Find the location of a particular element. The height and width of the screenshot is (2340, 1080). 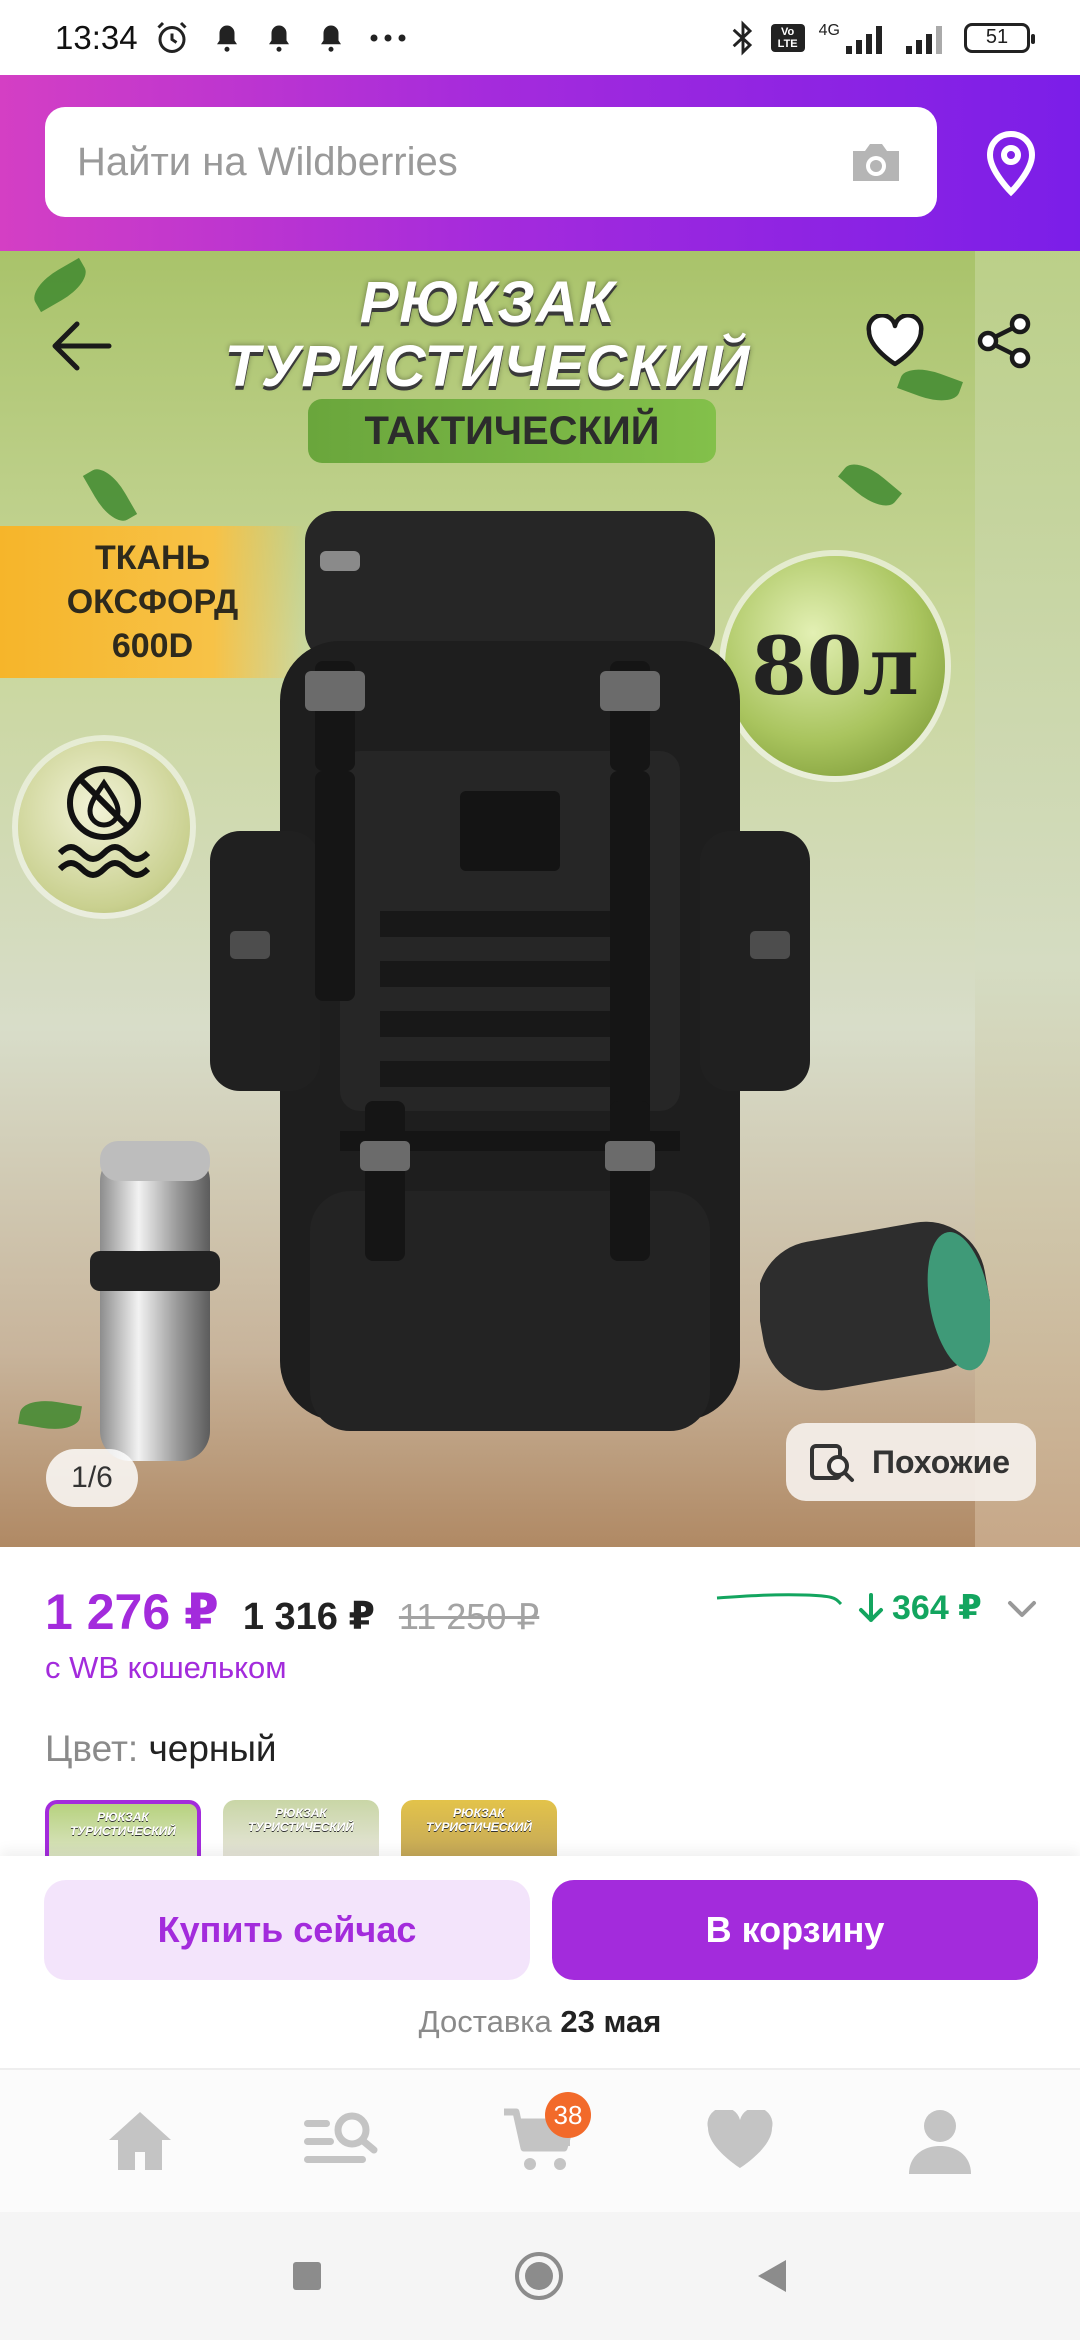

cart-count-badge: 38 is located at coordinates (568, 2115).